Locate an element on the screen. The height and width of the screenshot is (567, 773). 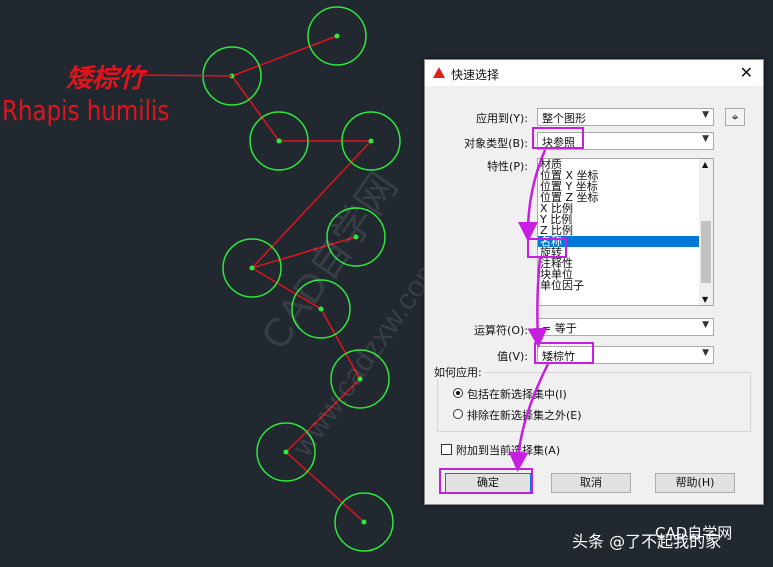
logo-text: CAD自学网 is located at coordinates (694, 533).